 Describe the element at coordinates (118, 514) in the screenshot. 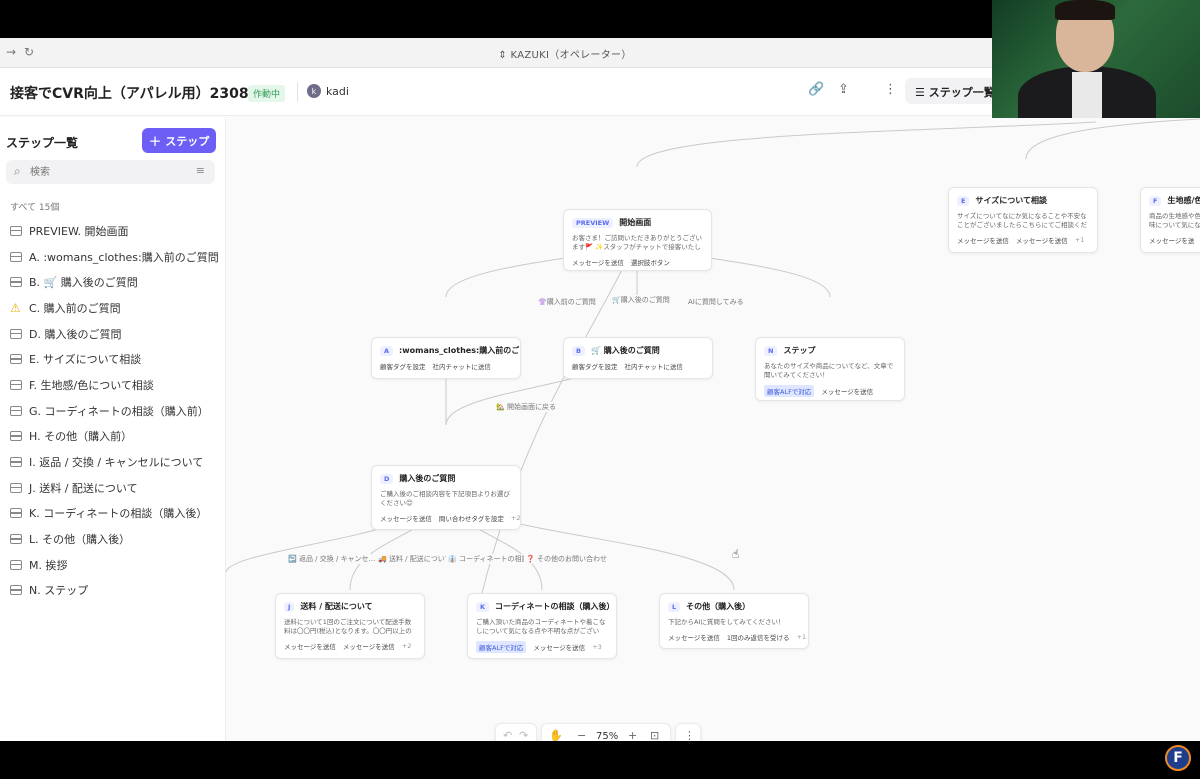

I see `sidebar-item-label: K. コーディネートの相談（購入後）` at that location.